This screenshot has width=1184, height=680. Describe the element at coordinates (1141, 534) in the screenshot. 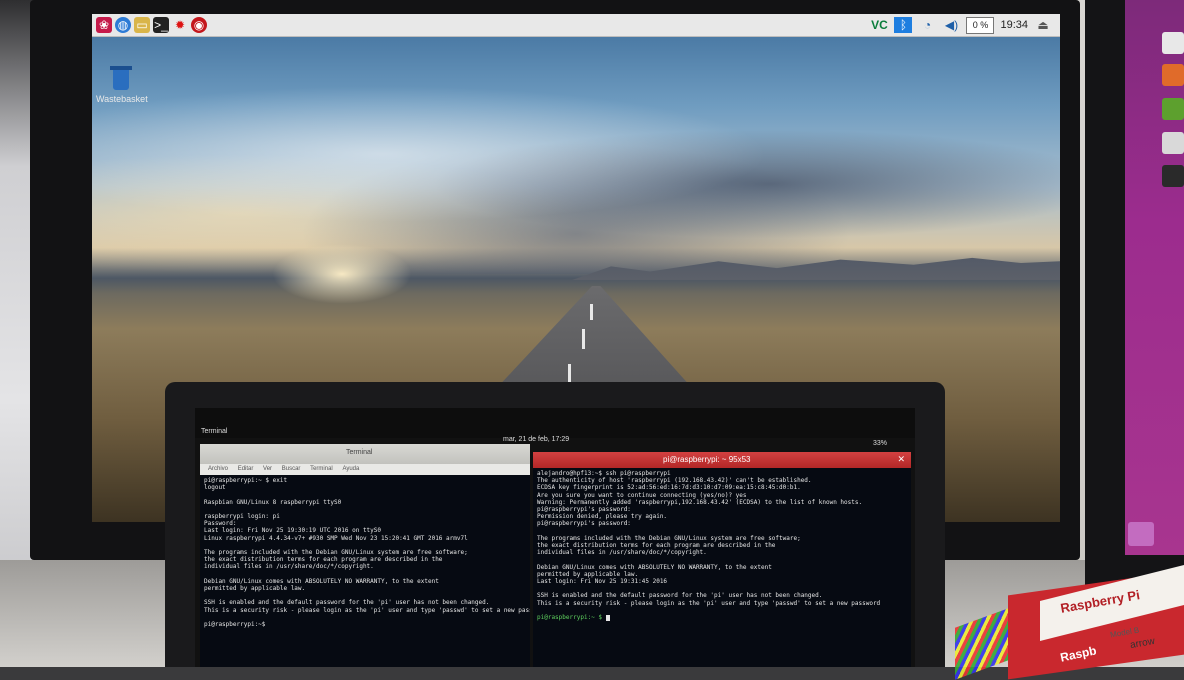

I see `trash-launcher-icon` at that location.